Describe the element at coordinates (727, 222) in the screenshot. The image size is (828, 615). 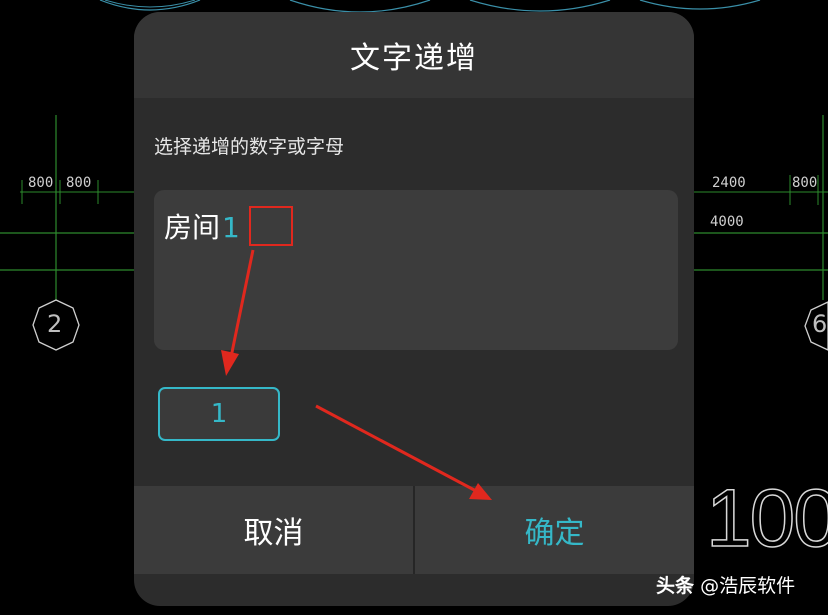
I see `dimension-text: 4000` at that location.